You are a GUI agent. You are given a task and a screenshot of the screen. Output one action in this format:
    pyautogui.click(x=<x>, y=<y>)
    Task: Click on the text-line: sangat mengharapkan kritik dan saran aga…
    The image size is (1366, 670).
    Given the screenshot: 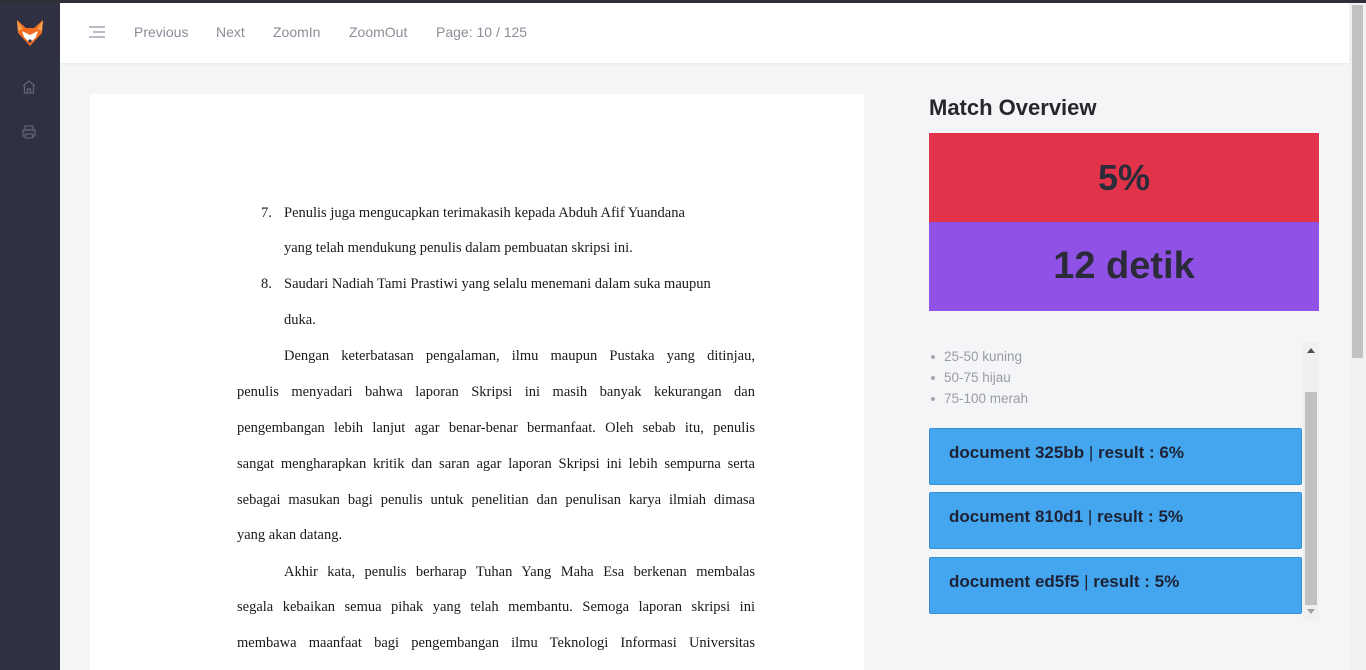 What is the action you would take?
    pyautogui.click(x=496, y=464)
    